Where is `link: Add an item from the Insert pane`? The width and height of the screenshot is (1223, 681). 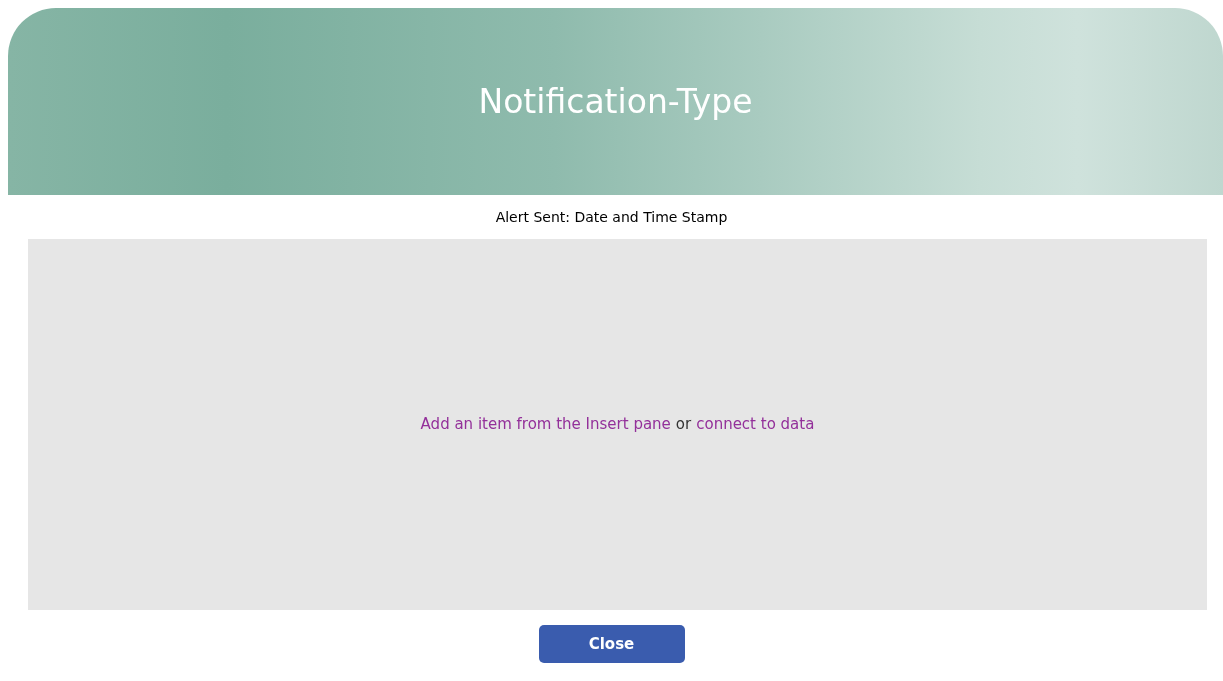
link: Add an item from the Insert pane is located at coordinates (545, 424).